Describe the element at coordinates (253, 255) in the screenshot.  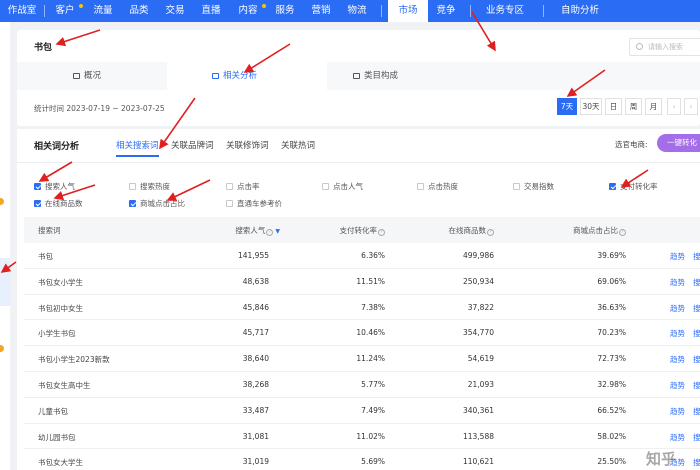
I see `cell-search-popularity: 141,955` at that location.